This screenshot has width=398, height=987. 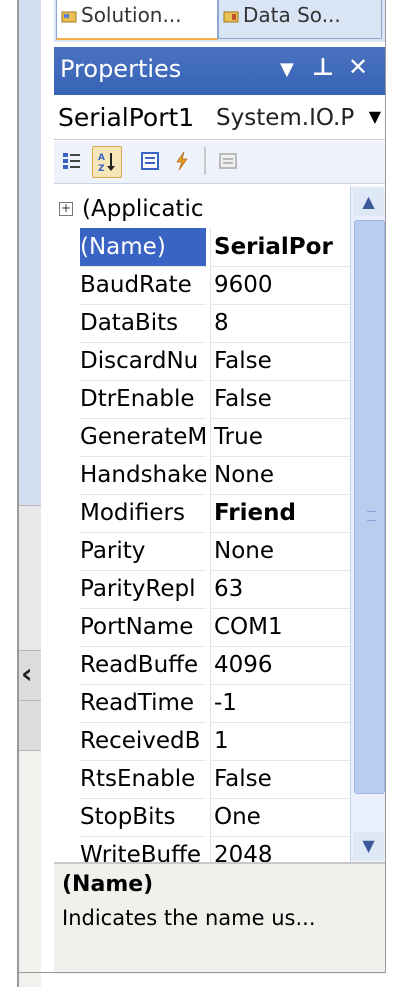 I want to click on property-row: StopBits One, so click(x=203, y=817).